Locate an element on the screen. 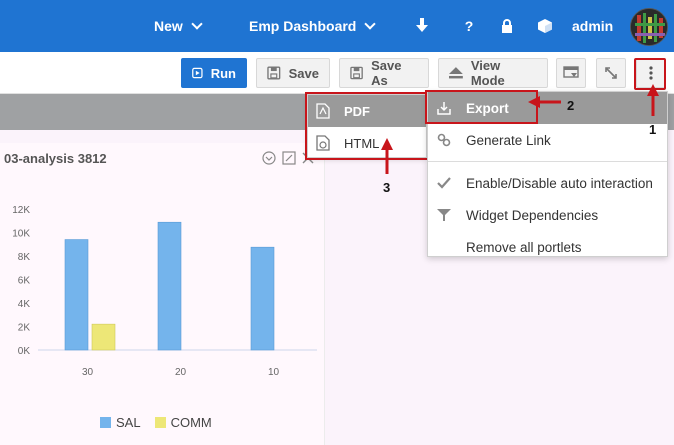 The image size is (674, 445). legend-label-comm: COMM is located at coordinates (191, 422).